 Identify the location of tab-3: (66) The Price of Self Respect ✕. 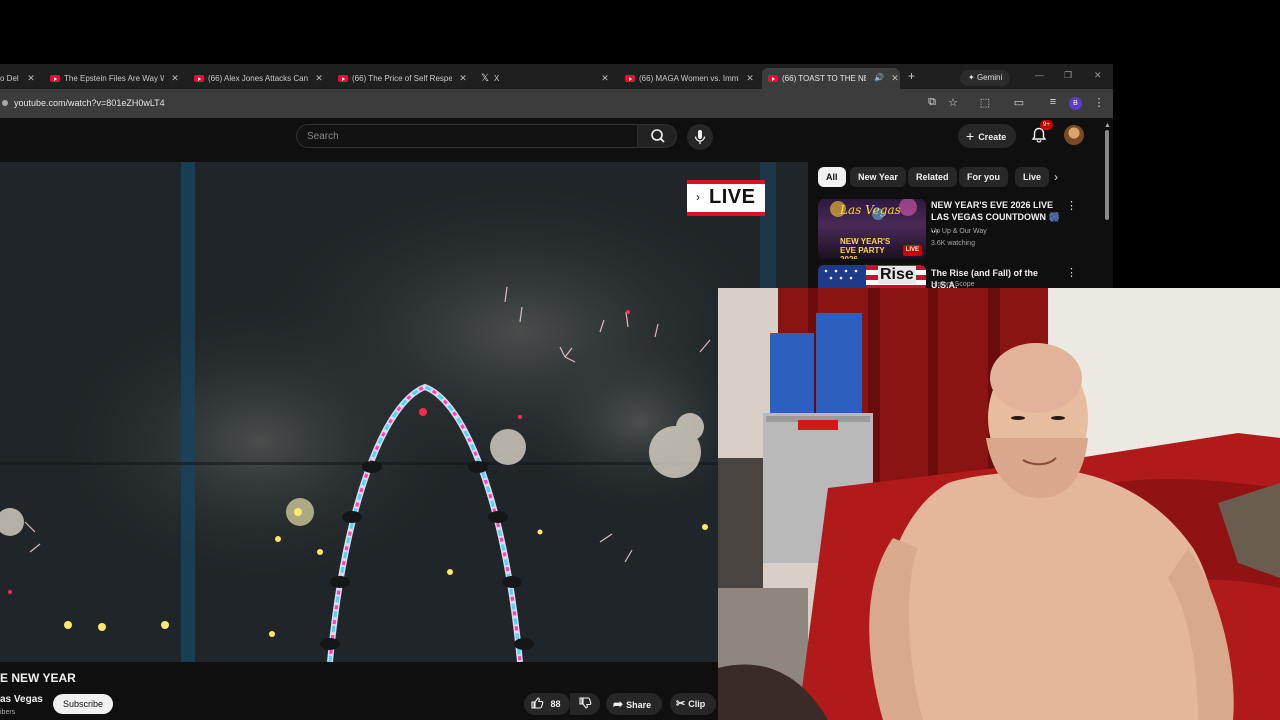
(403, 78).